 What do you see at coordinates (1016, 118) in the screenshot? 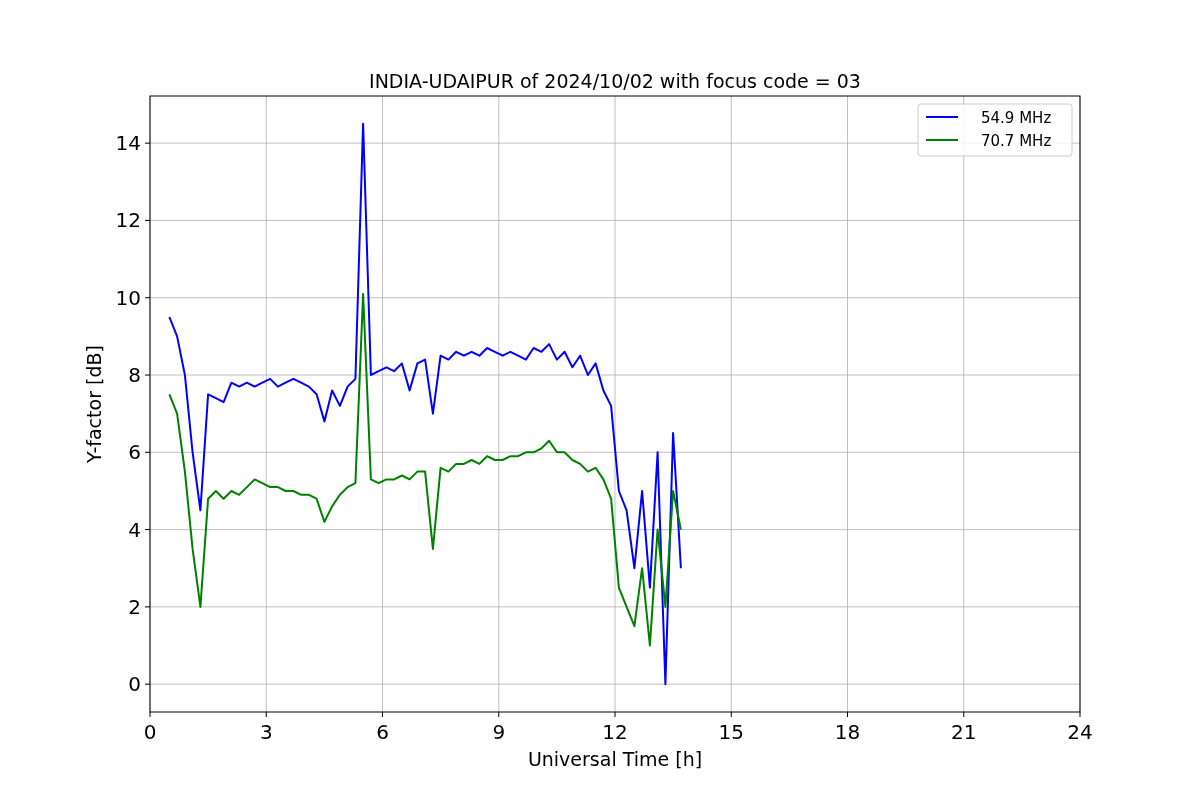
I see `legend-label: 54.9 MHz` at bounding box center [1016, 118].